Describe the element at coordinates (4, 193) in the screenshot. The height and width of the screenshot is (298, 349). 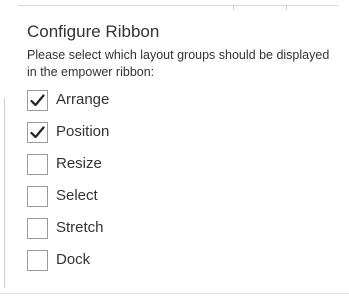
I see `left-divider` at that location.